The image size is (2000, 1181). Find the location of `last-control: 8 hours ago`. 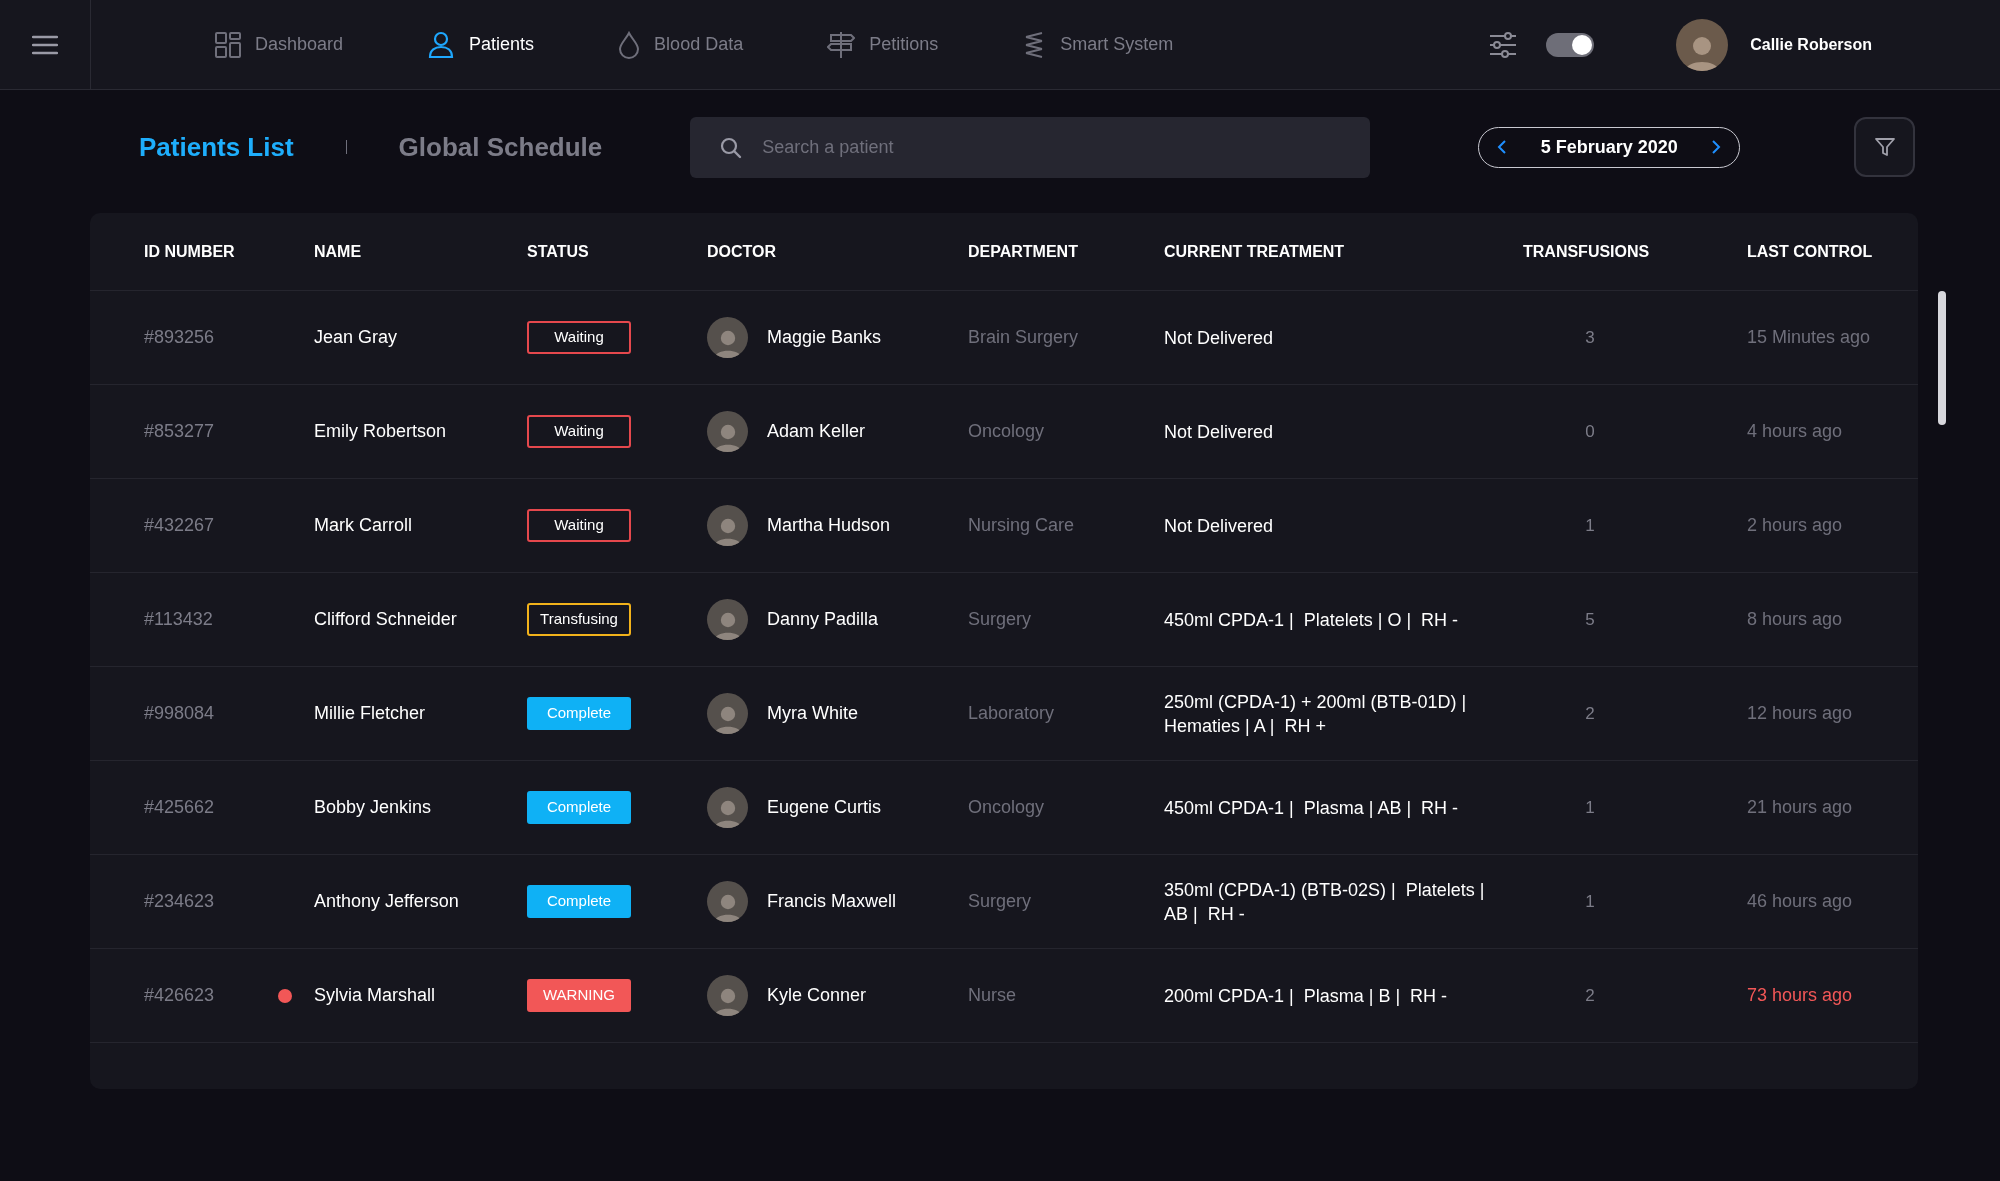

last-control: 8 hours ago is located at coordinates (1795, 619).